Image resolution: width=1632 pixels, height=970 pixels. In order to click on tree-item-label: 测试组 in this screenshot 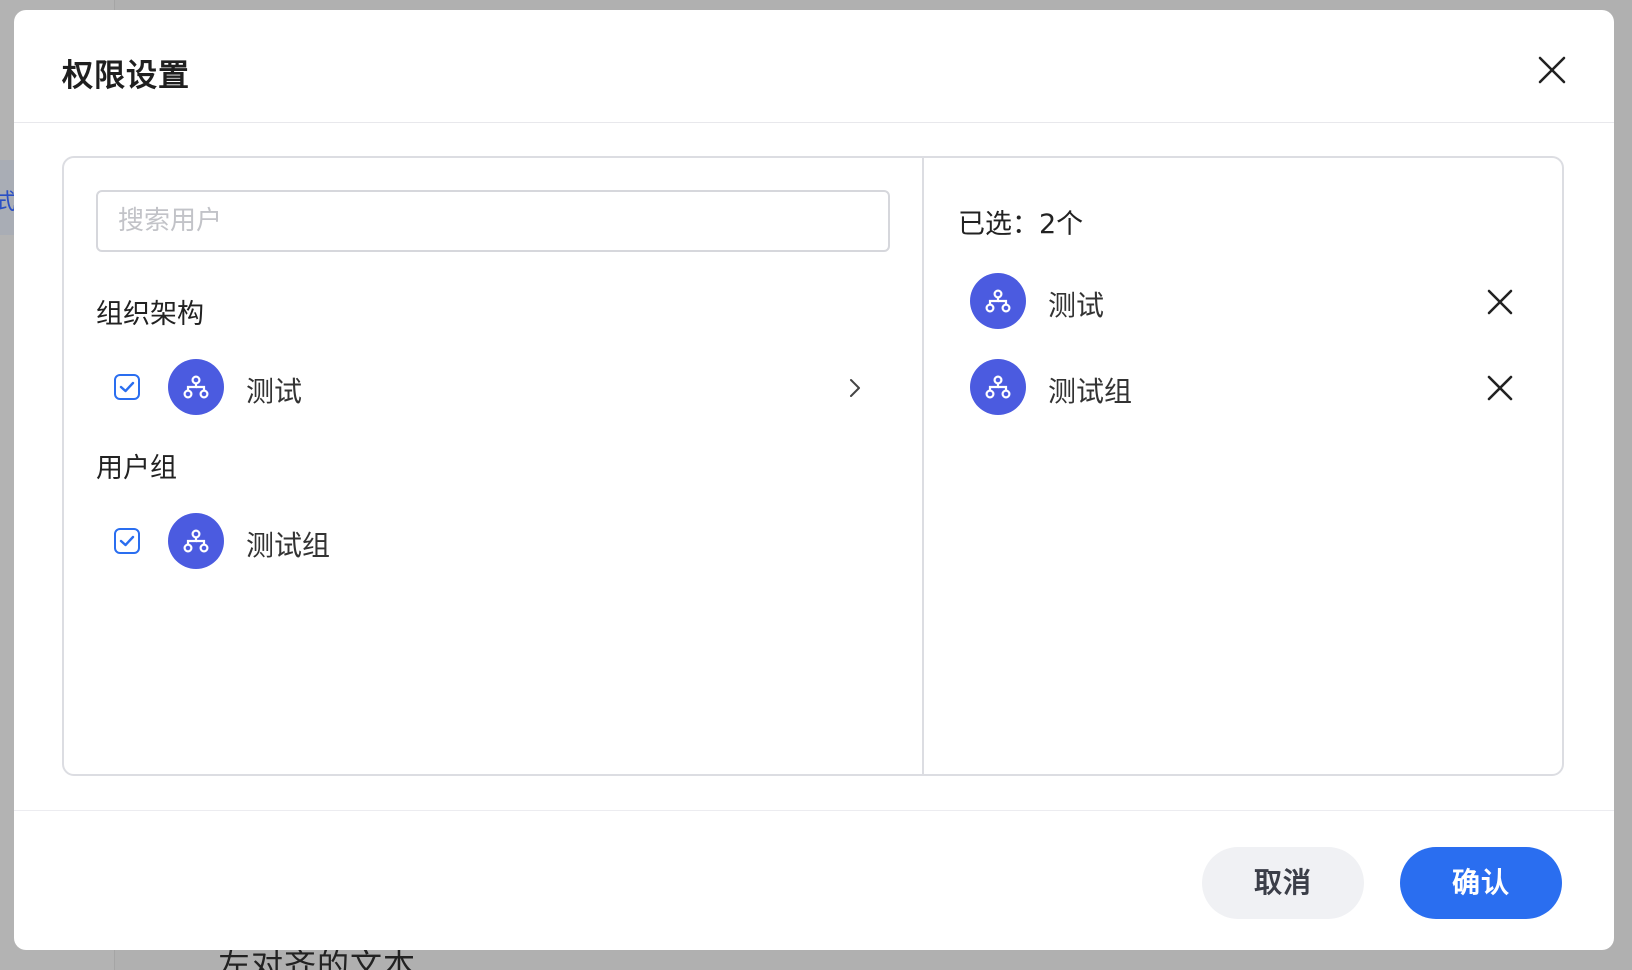, I will do `click(288, 545)`.